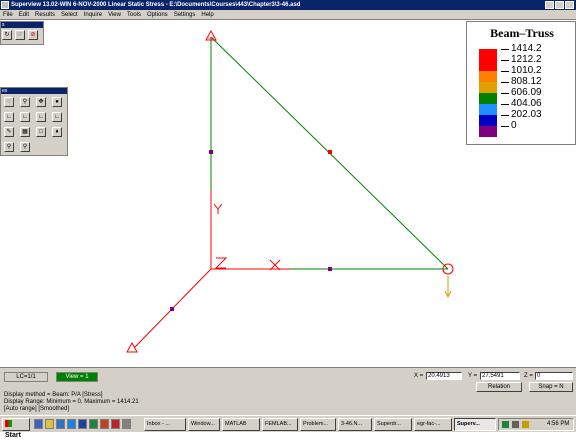 This screenshot has height=441, width=576. Describe the element at coordinates (500, 376) in the screenshot. I see `y-coord-field: 27.5491` at that location.